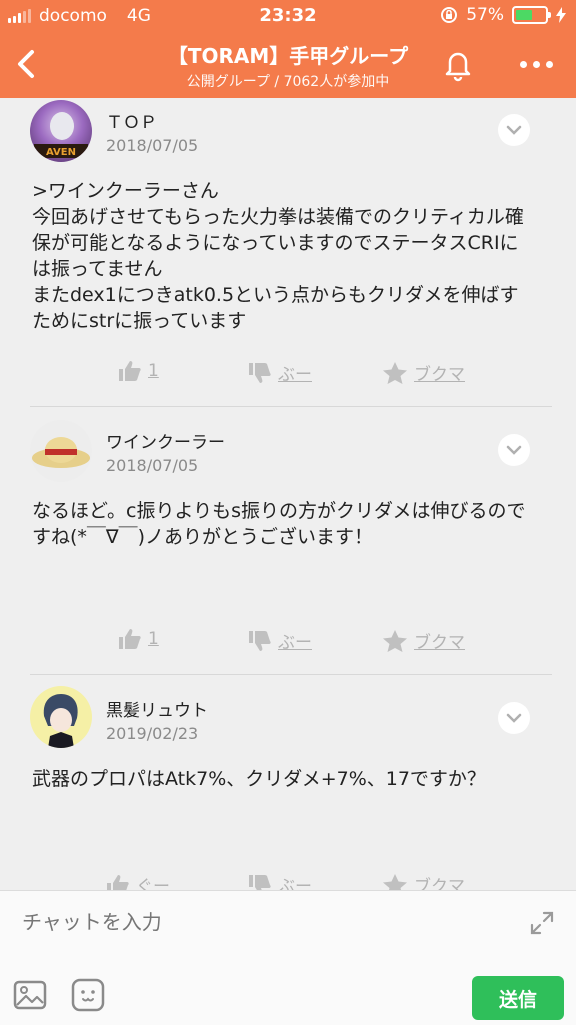 The width and height of the screenshot is (576, 1025). Describe the element at coordinates (152, 733) in the screenshot. I see `post-date: 2019/02/23` at that location.